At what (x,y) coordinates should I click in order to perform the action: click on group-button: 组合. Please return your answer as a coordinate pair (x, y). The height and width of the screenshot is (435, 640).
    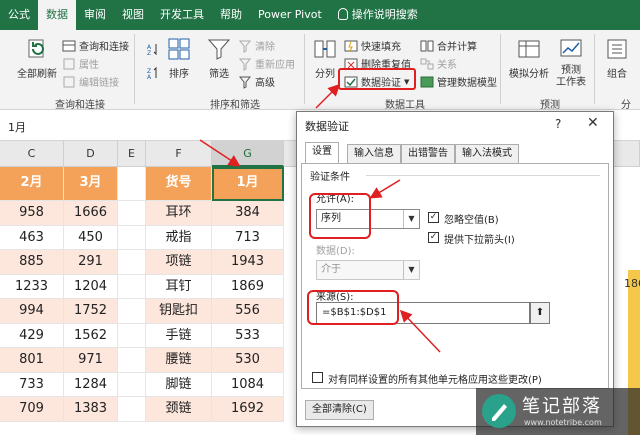
    Looking at the image, I should click on (617, 58).